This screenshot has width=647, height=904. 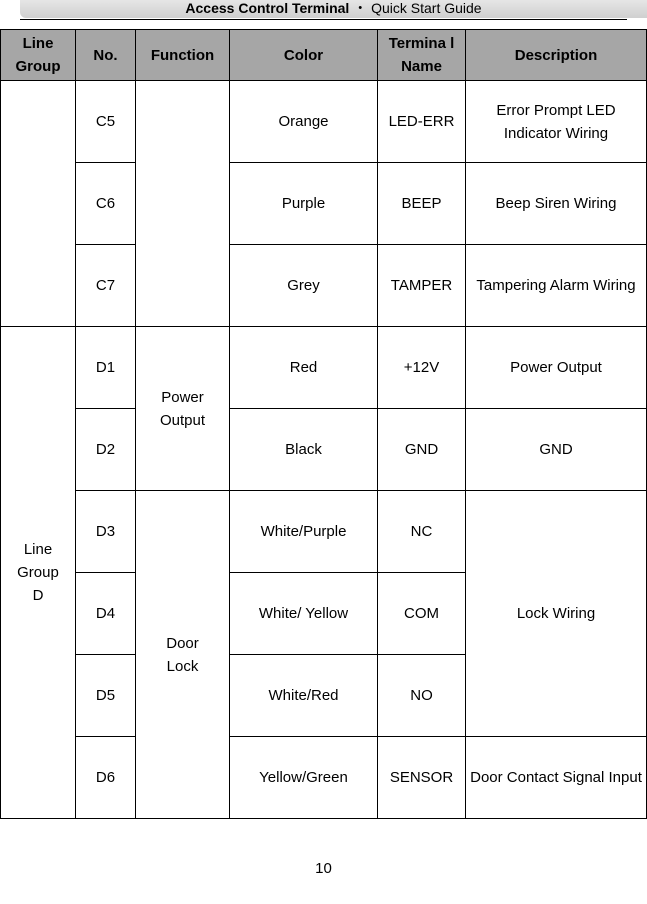 What do you see at coordinates (323, 868) in the screenshot?
I see `page-number: 10` at bounding box center [323, 868].